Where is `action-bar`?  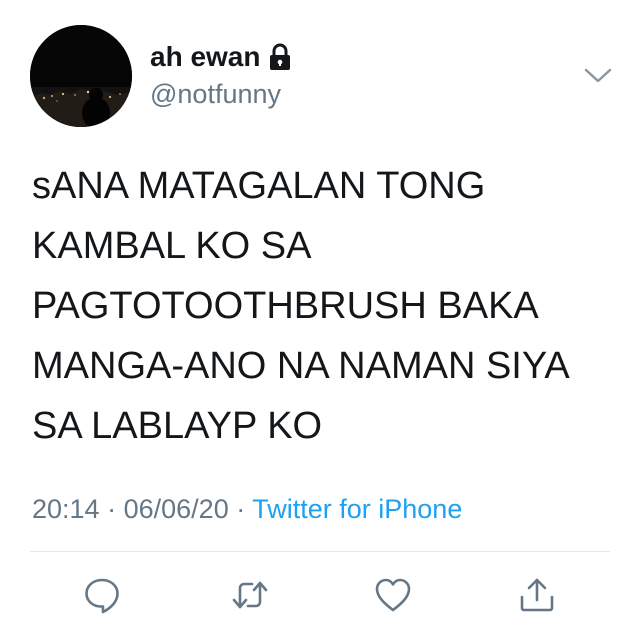
action-bar is located at coordinates (320, 595).